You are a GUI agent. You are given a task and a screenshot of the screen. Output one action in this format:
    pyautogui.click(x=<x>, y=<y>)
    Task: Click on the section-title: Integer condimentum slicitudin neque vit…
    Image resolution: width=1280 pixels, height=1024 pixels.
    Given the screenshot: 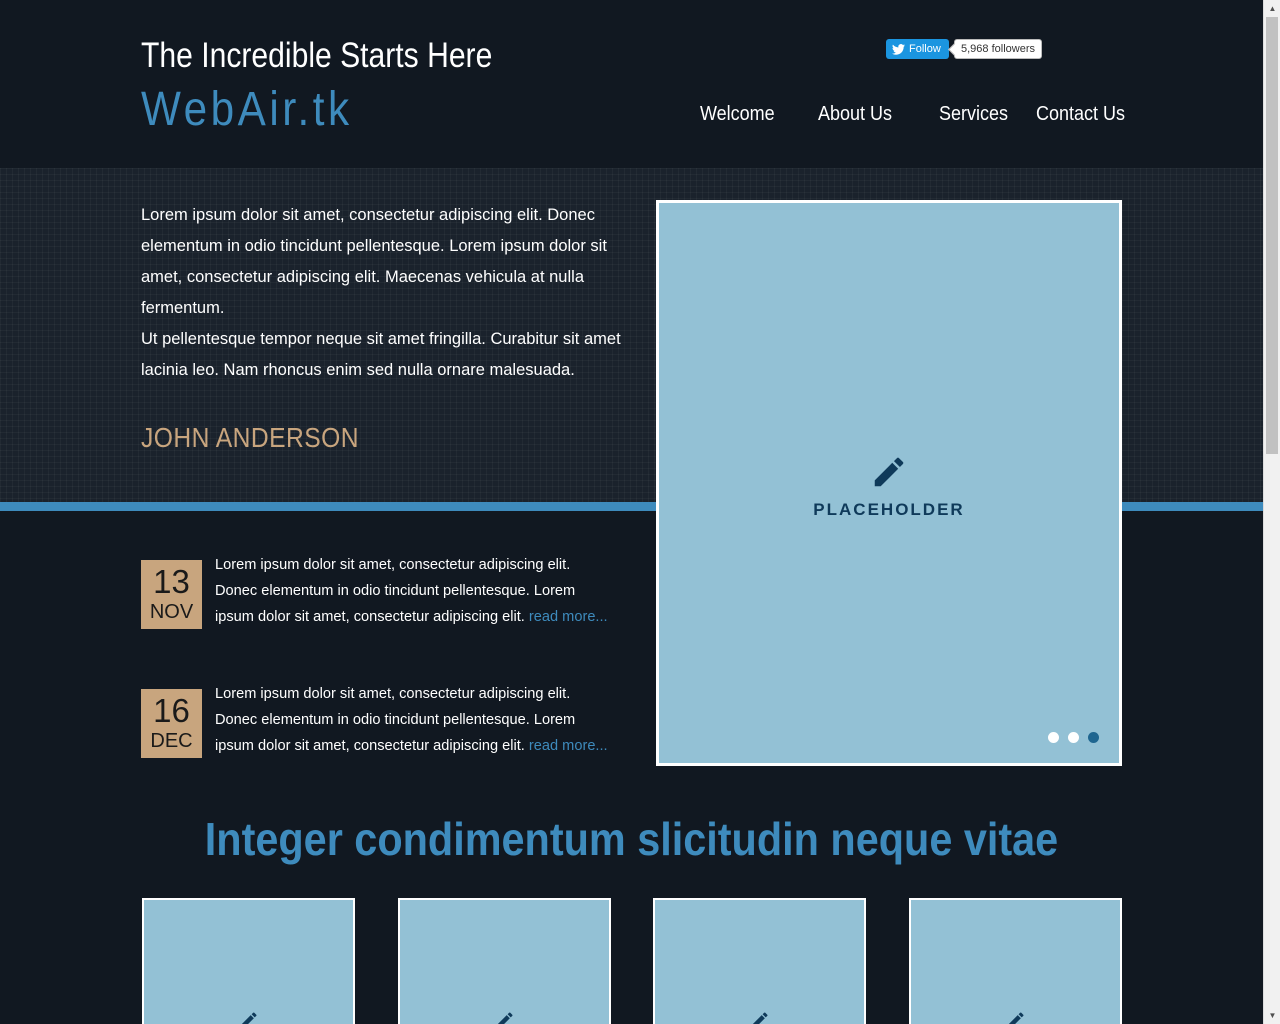 What is the action you would take?
    pyautogui.click(x=631, y=839)
    